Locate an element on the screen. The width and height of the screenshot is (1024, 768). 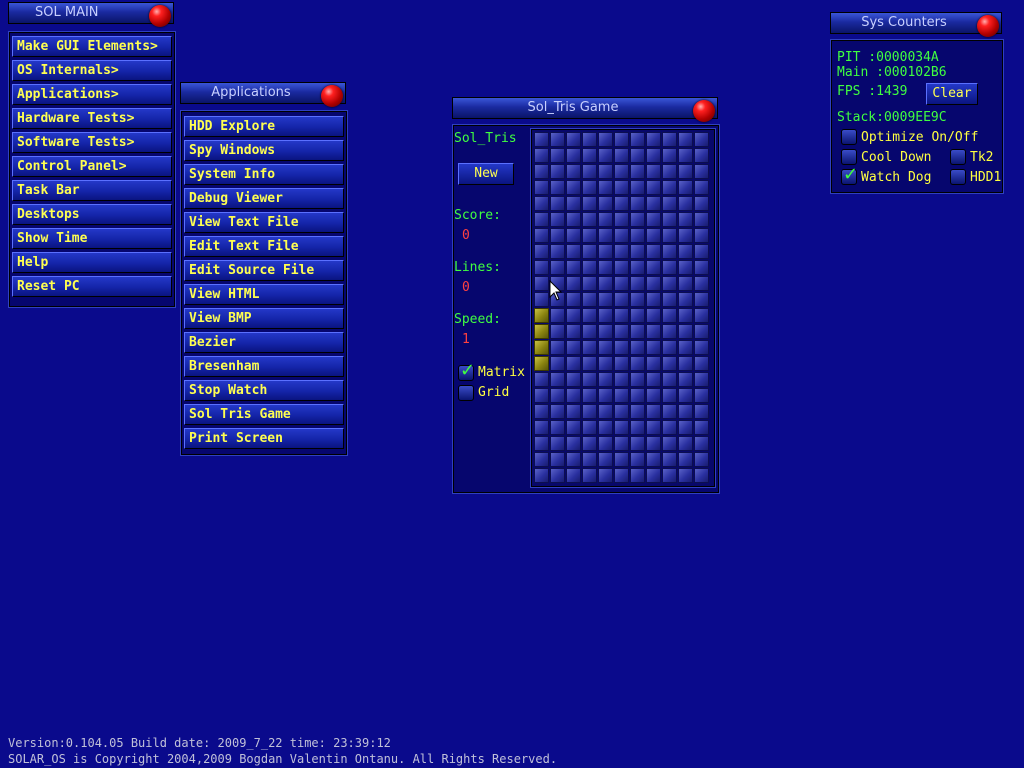
watch-dog-checkbox: ✓ is located at coordinates (849, 174).